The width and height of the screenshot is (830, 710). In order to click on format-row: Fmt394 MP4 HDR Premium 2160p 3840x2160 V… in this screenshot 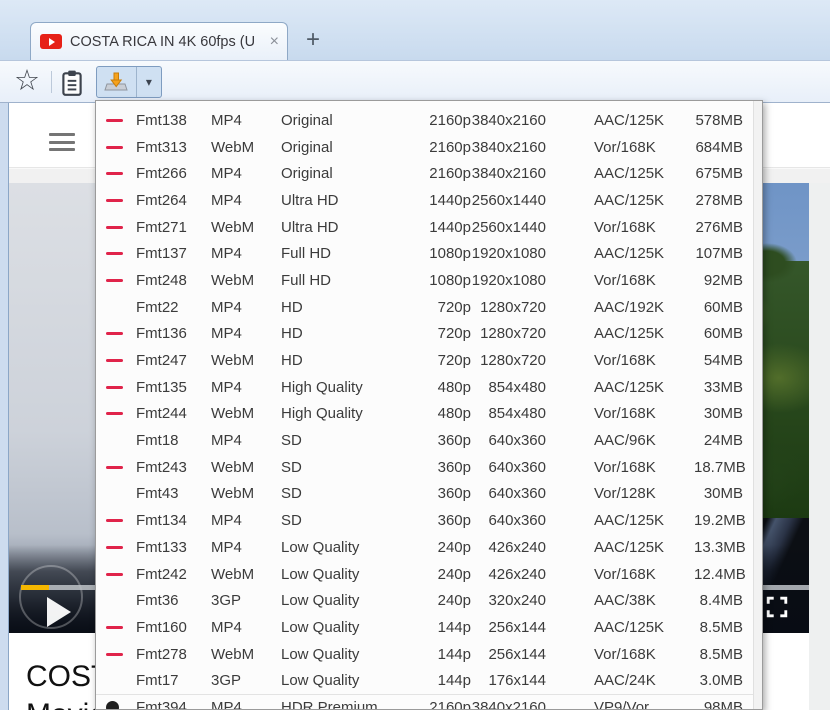, I will do `click(424, 702)`.